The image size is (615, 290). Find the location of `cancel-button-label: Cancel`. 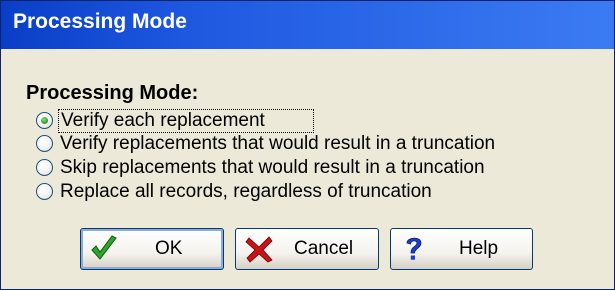

cancel-button-label: Cancel is located at coordinates (324, 248).